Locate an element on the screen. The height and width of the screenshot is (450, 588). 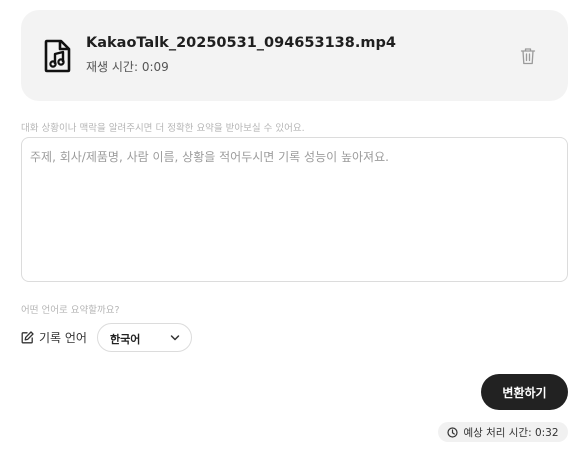
chevron-down-icon is located at coordinates (175, 338).